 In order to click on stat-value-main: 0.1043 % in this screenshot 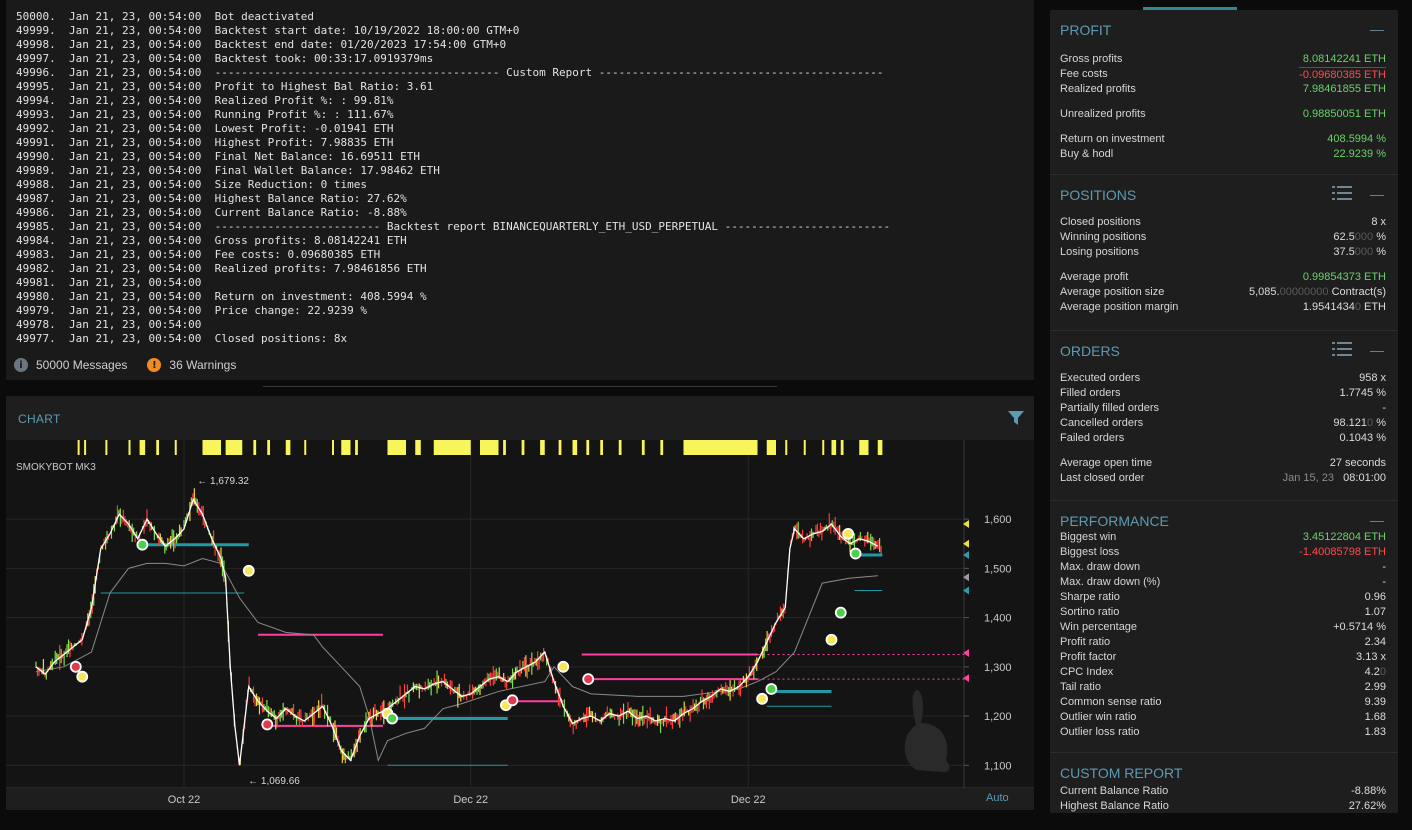, I will do `click(1362, 438)`.